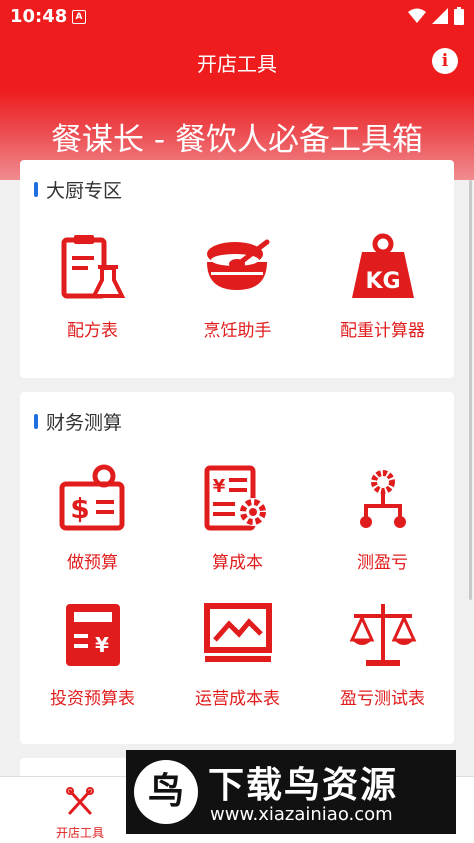 The image size is (474, 843). Describe the element at coordinates (470, 390) in the screenshot. I see `scrollbar` at that location.